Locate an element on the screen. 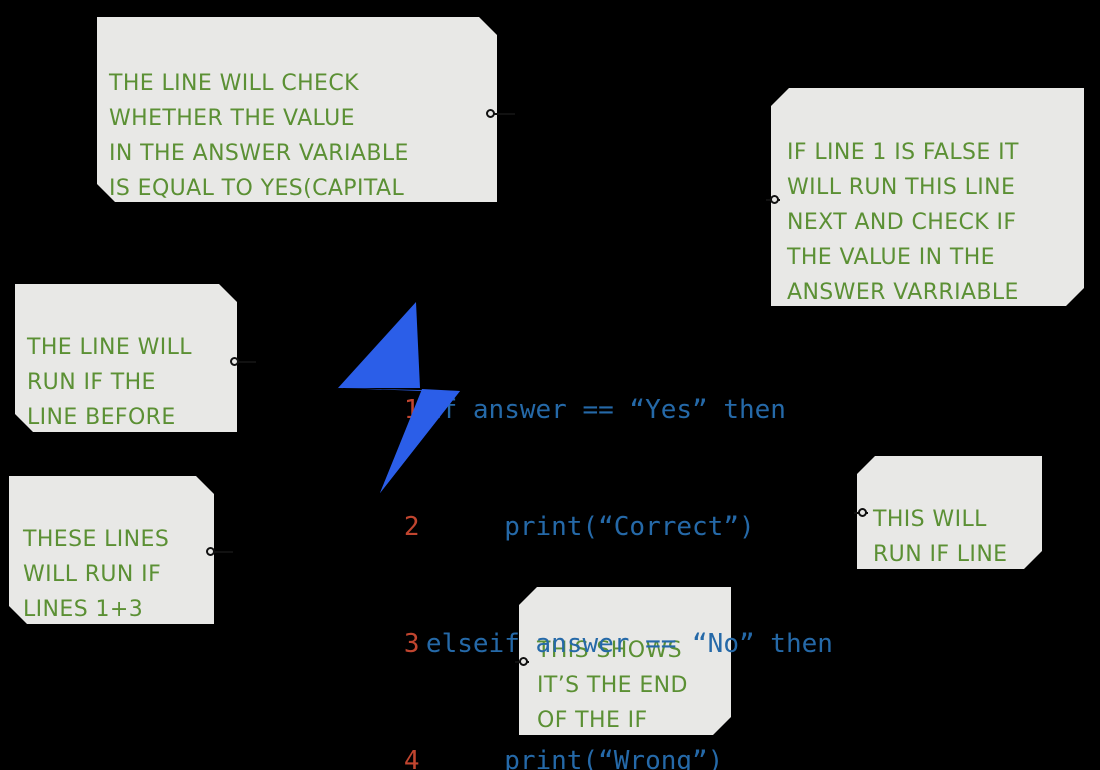 This screenshot has width=1100, height=770. code-line-number: 4 is located at coordinates (411, 758).